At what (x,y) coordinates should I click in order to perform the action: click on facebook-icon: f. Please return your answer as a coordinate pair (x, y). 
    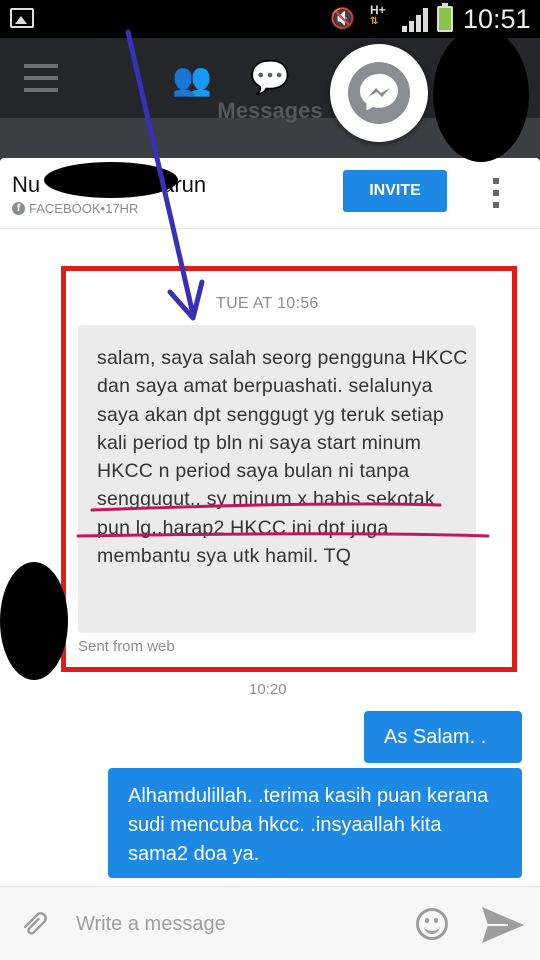
    Looking at the image, I should click on (18, 208).